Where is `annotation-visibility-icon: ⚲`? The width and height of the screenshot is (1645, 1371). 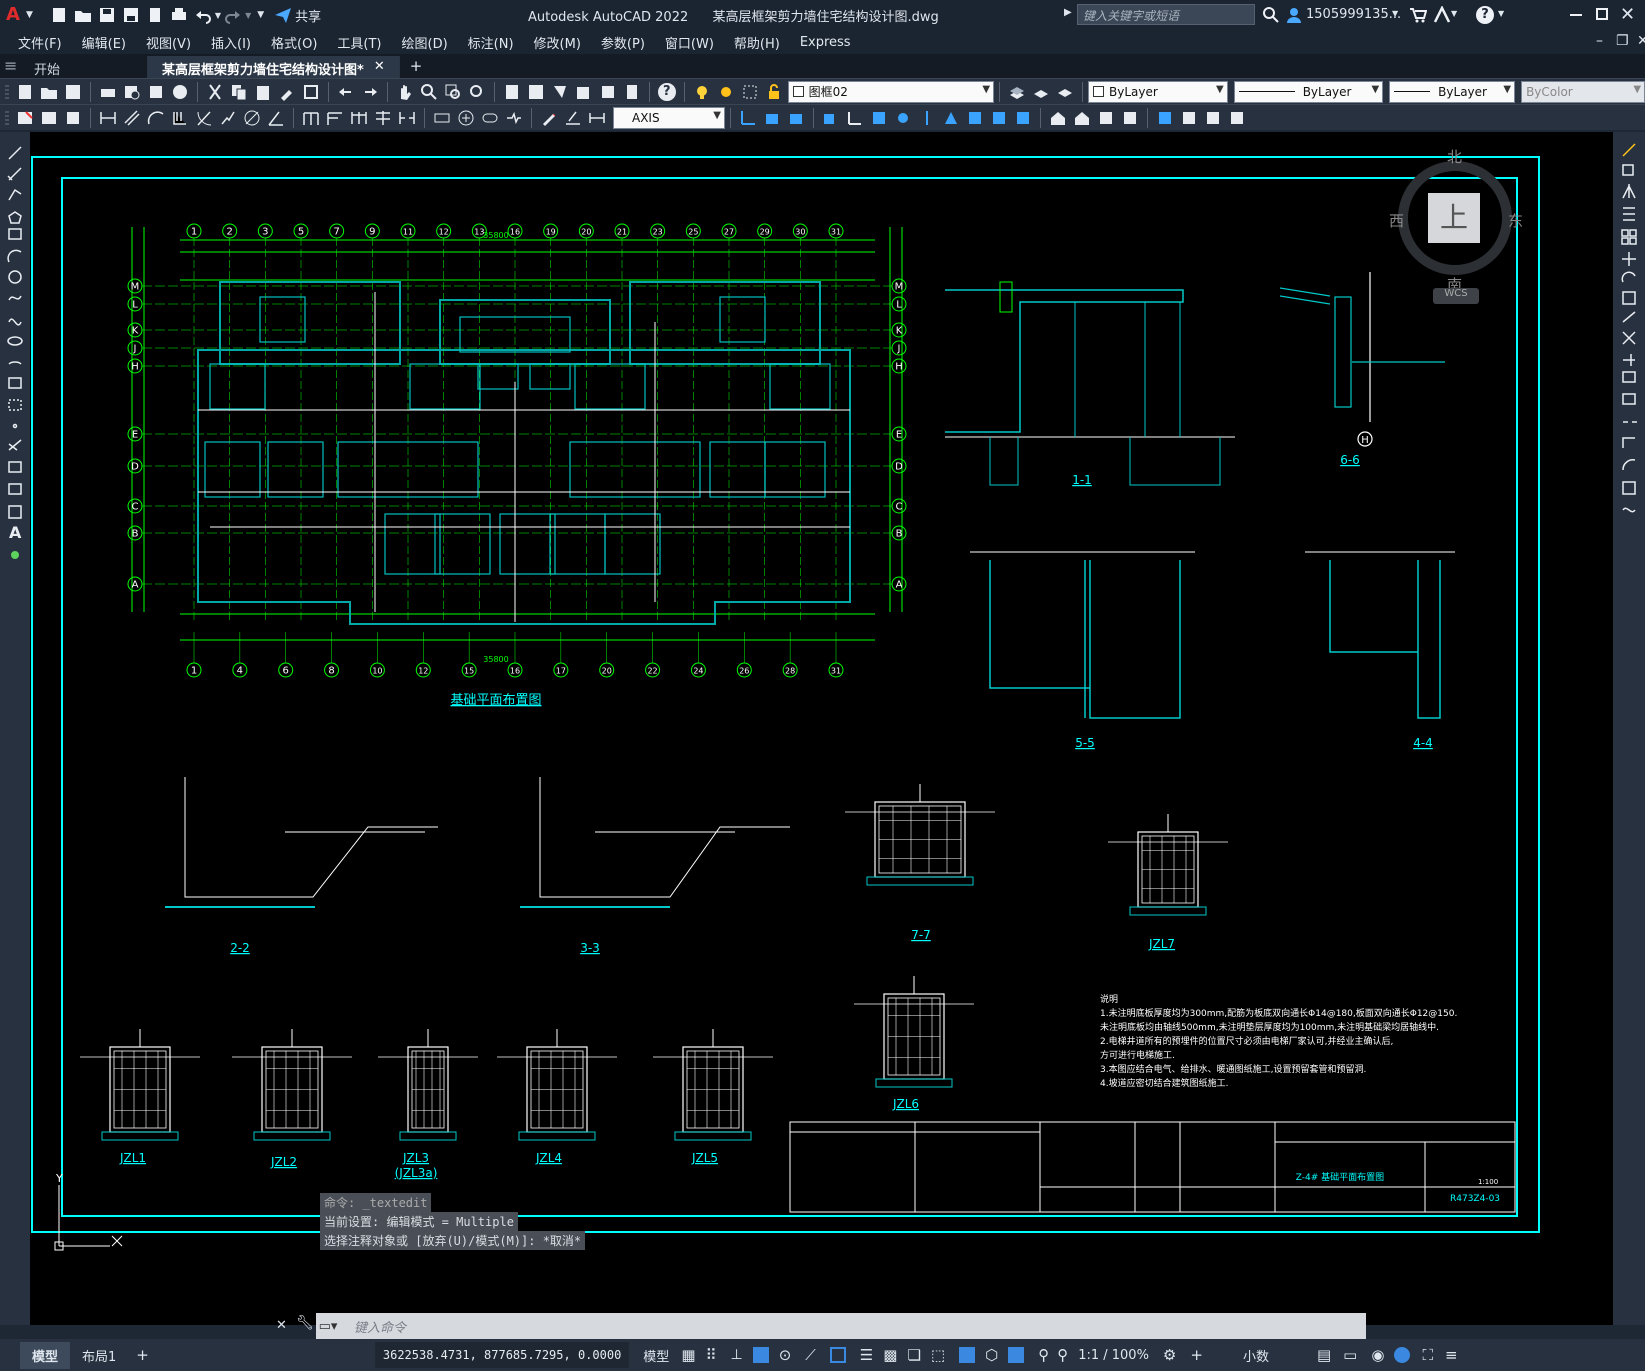
annotation-visibility-icon: ⚲ is located at coordinates (1043, 1355).